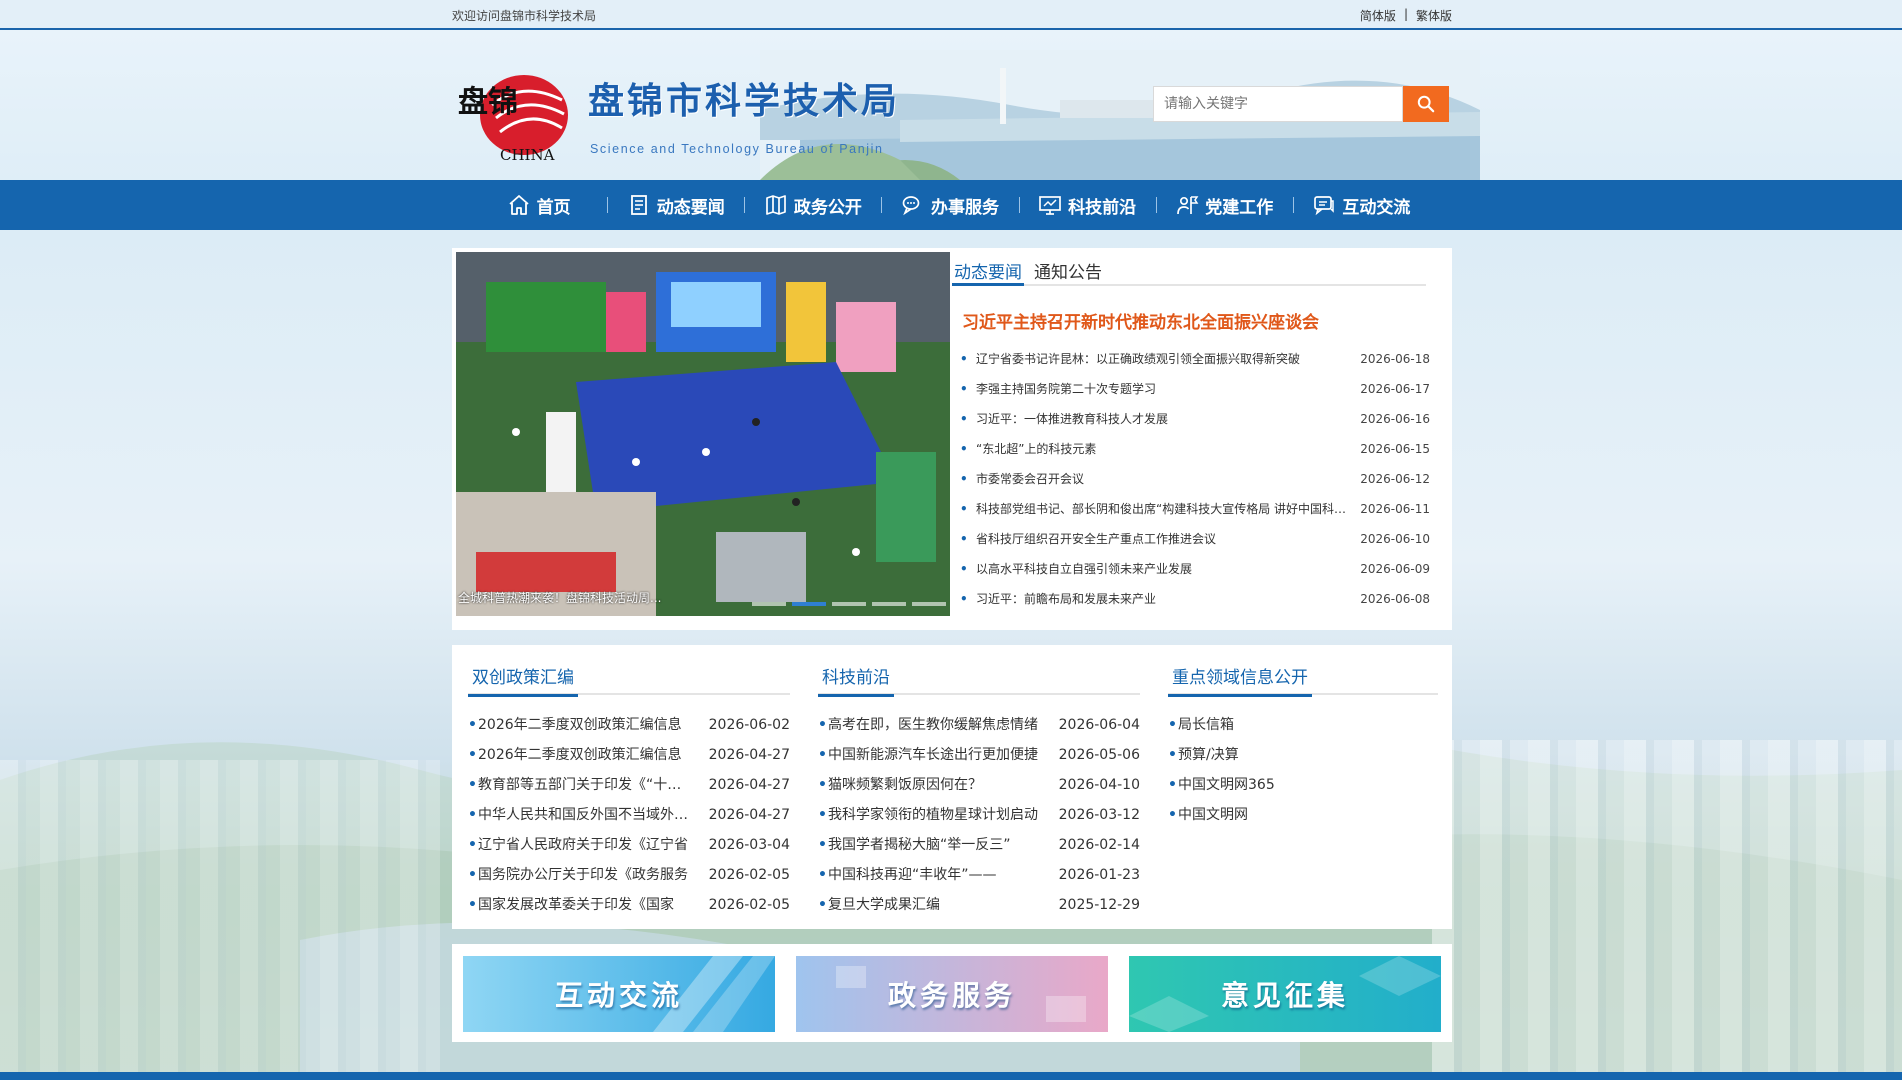 The image size is (1902, 1080). I want to click on column-title: 科技前沿, so click(856, 680).